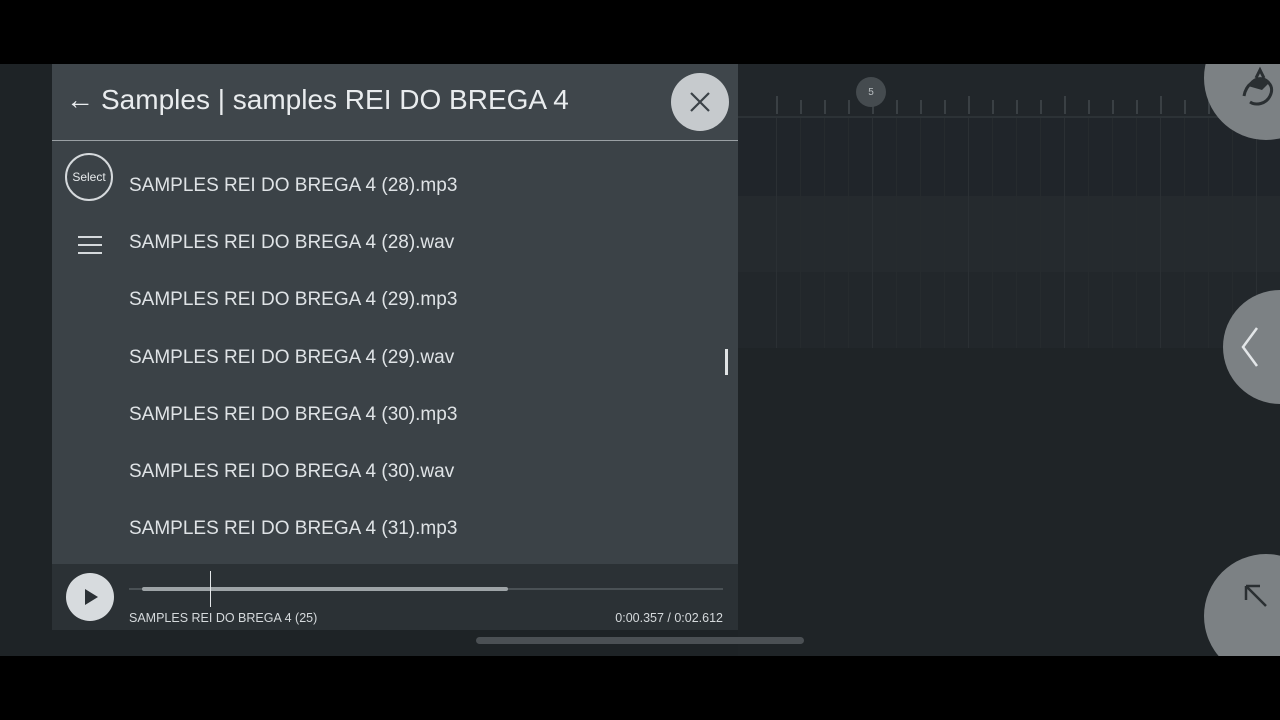 This screenshot has height=720, width=1280. I want to click on file-item: SAMPLES REI DO BREGA 4 (30).mp3, so click(424, 413).